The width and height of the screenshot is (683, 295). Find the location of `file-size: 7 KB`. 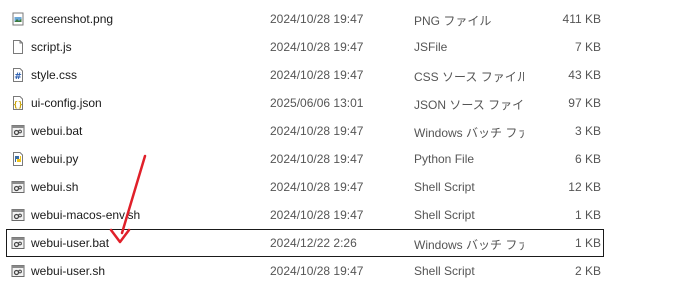

file-size: 7 KB is located at coordinates (587, 47).